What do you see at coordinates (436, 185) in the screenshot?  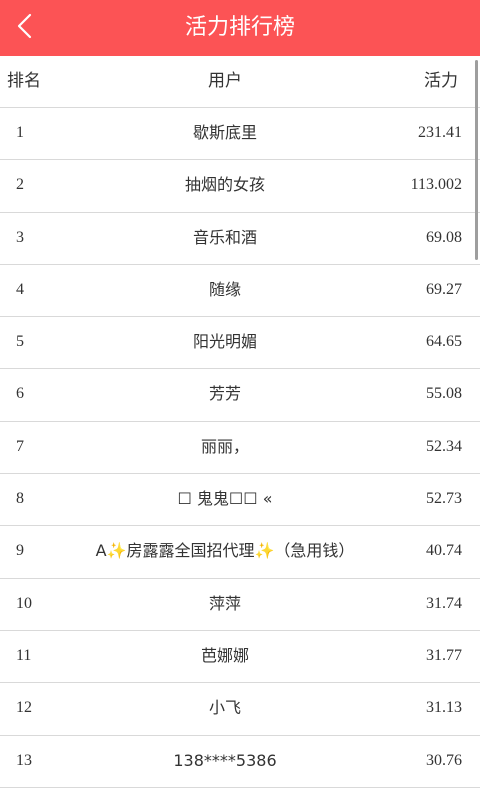 I see `row-score: 113.002` at bounding box center [436, 185].